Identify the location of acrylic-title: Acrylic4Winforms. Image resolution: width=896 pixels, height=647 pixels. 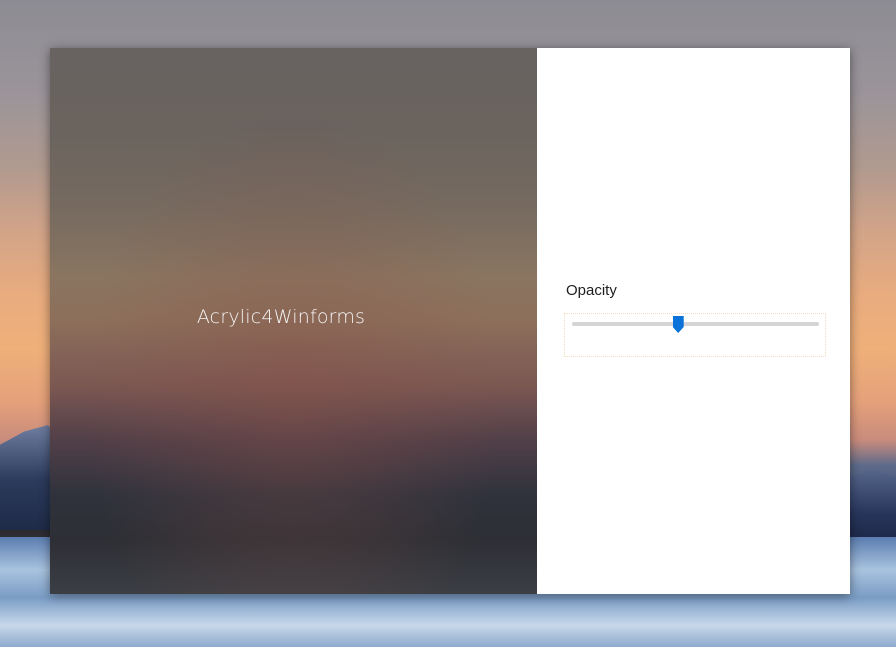
(281, 317).